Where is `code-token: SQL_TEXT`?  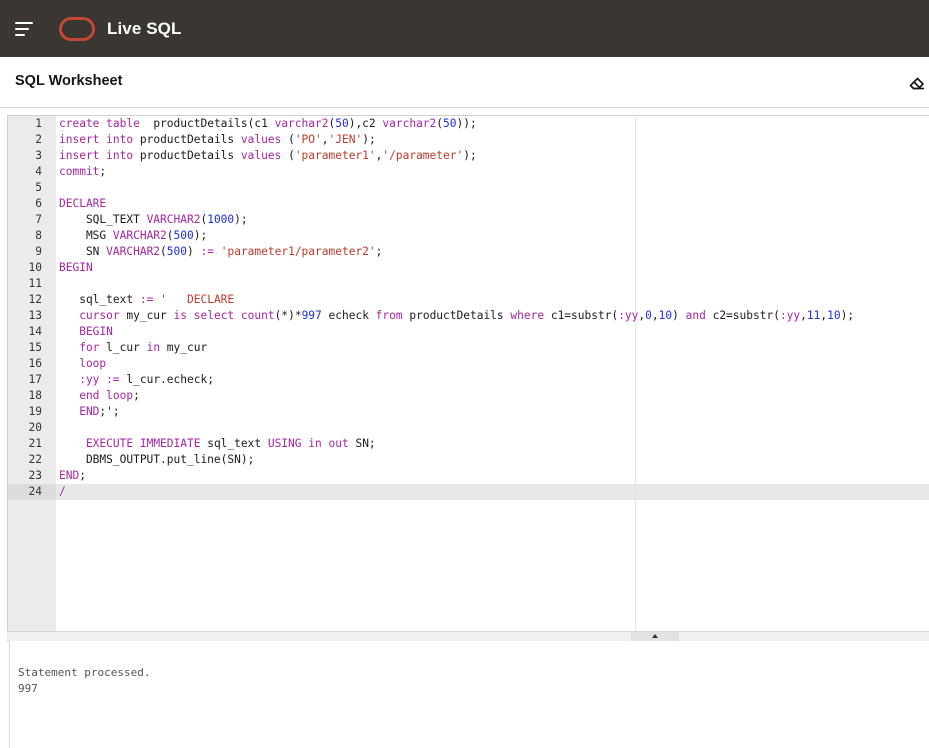
code-token: SQL_TEXT is located at coordinates (103, 219).